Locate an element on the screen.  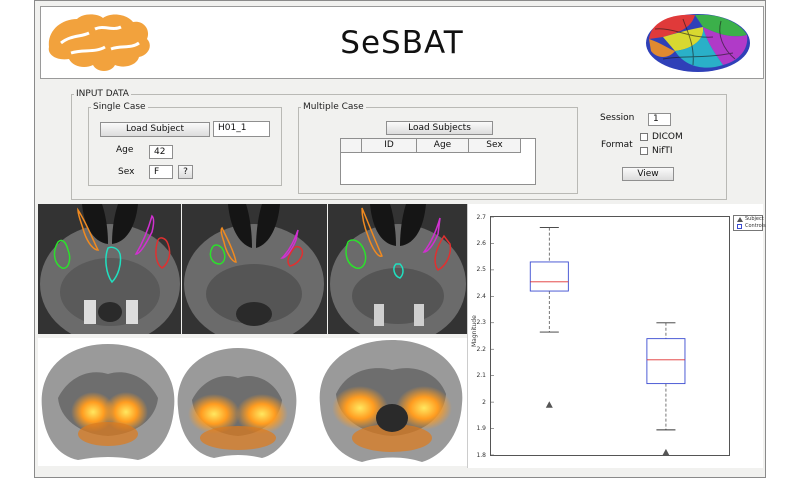
y-tick-label: 2 is located at coordinates (484, 402).